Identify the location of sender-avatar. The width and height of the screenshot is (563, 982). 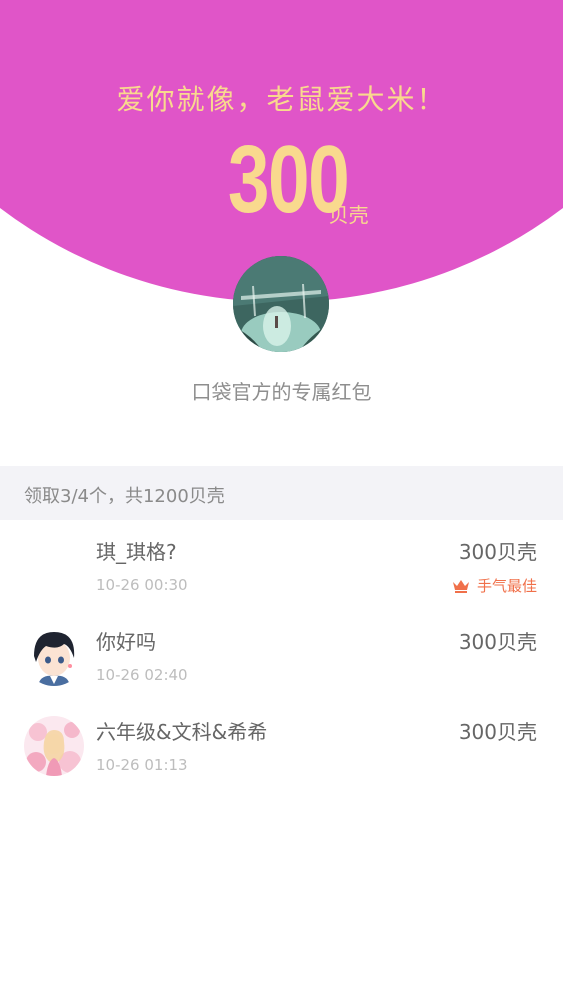
(281, 304).